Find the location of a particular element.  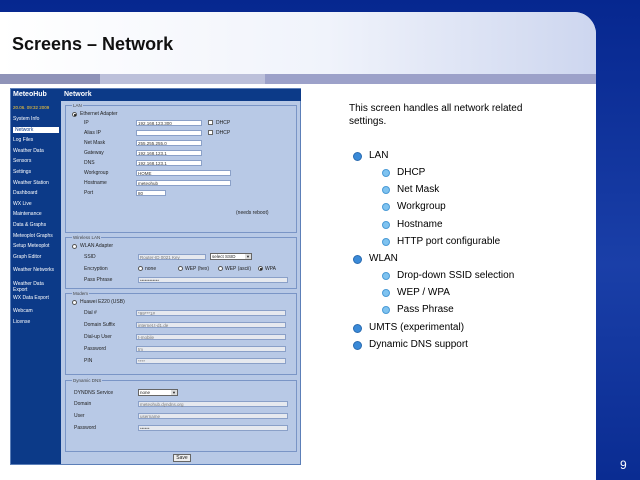

bullet-item: LAN is located at coordinates (371, 155).